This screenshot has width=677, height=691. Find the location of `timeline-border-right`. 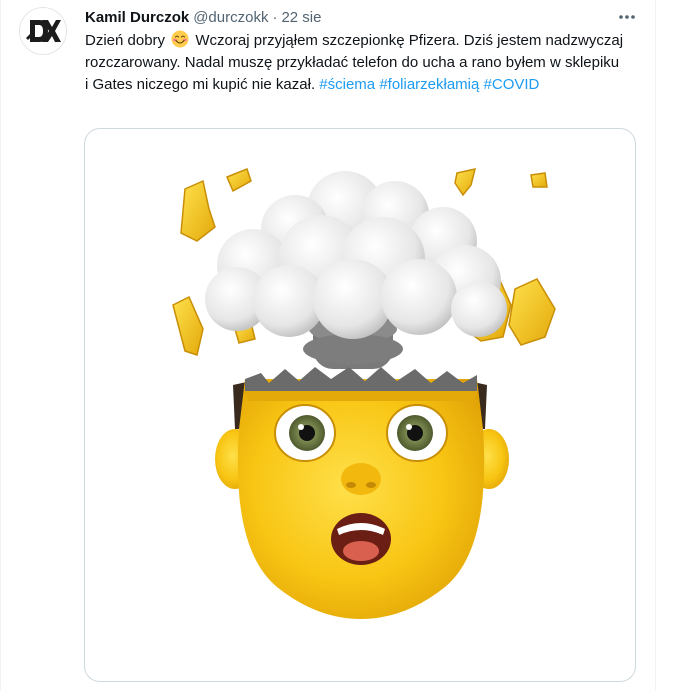

timeline-border-right is located at coordinates (655, 345).